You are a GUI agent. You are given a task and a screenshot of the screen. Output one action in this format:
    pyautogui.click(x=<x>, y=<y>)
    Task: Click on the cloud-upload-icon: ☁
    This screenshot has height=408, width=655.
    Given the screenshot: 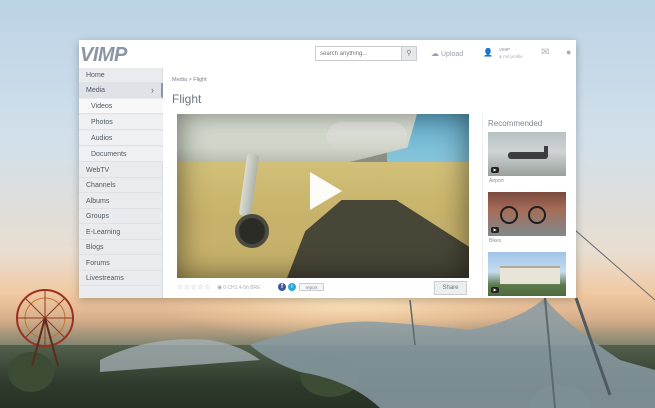 What is the action you would take?
    pyautogui.click(x=435, y=53)
    